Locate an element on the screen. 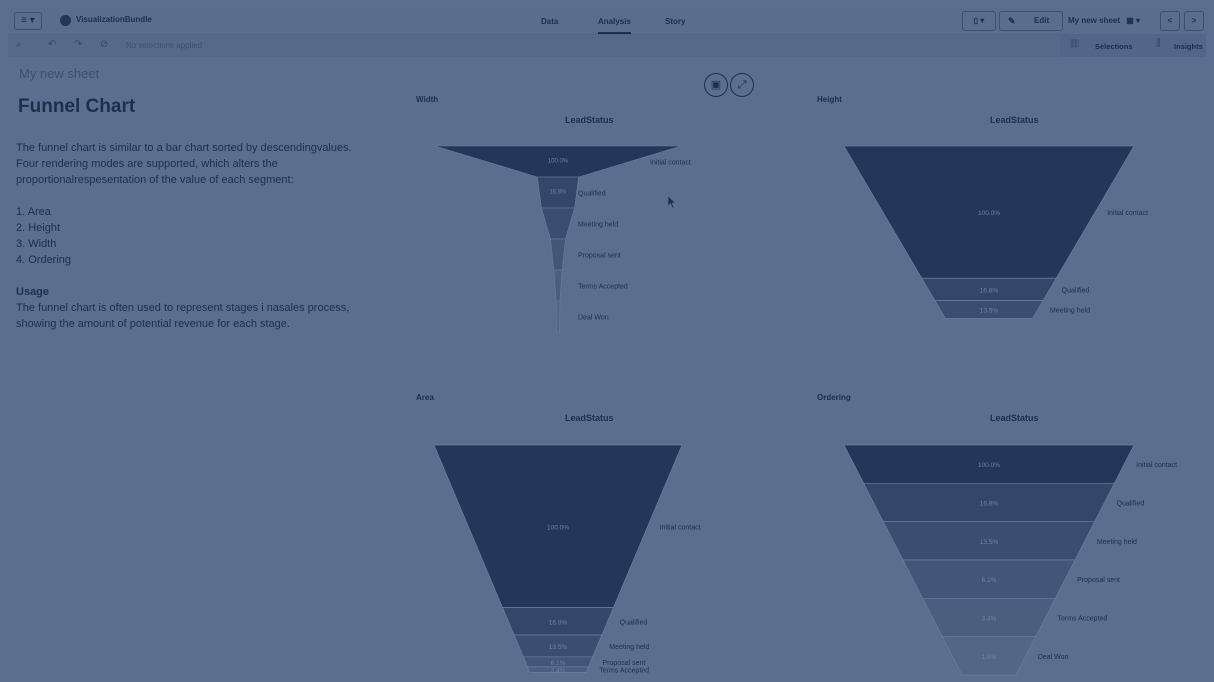 This screenshot has width=1214, height=682. previous-sheet-button: < is located at coordinates (1170, 21).